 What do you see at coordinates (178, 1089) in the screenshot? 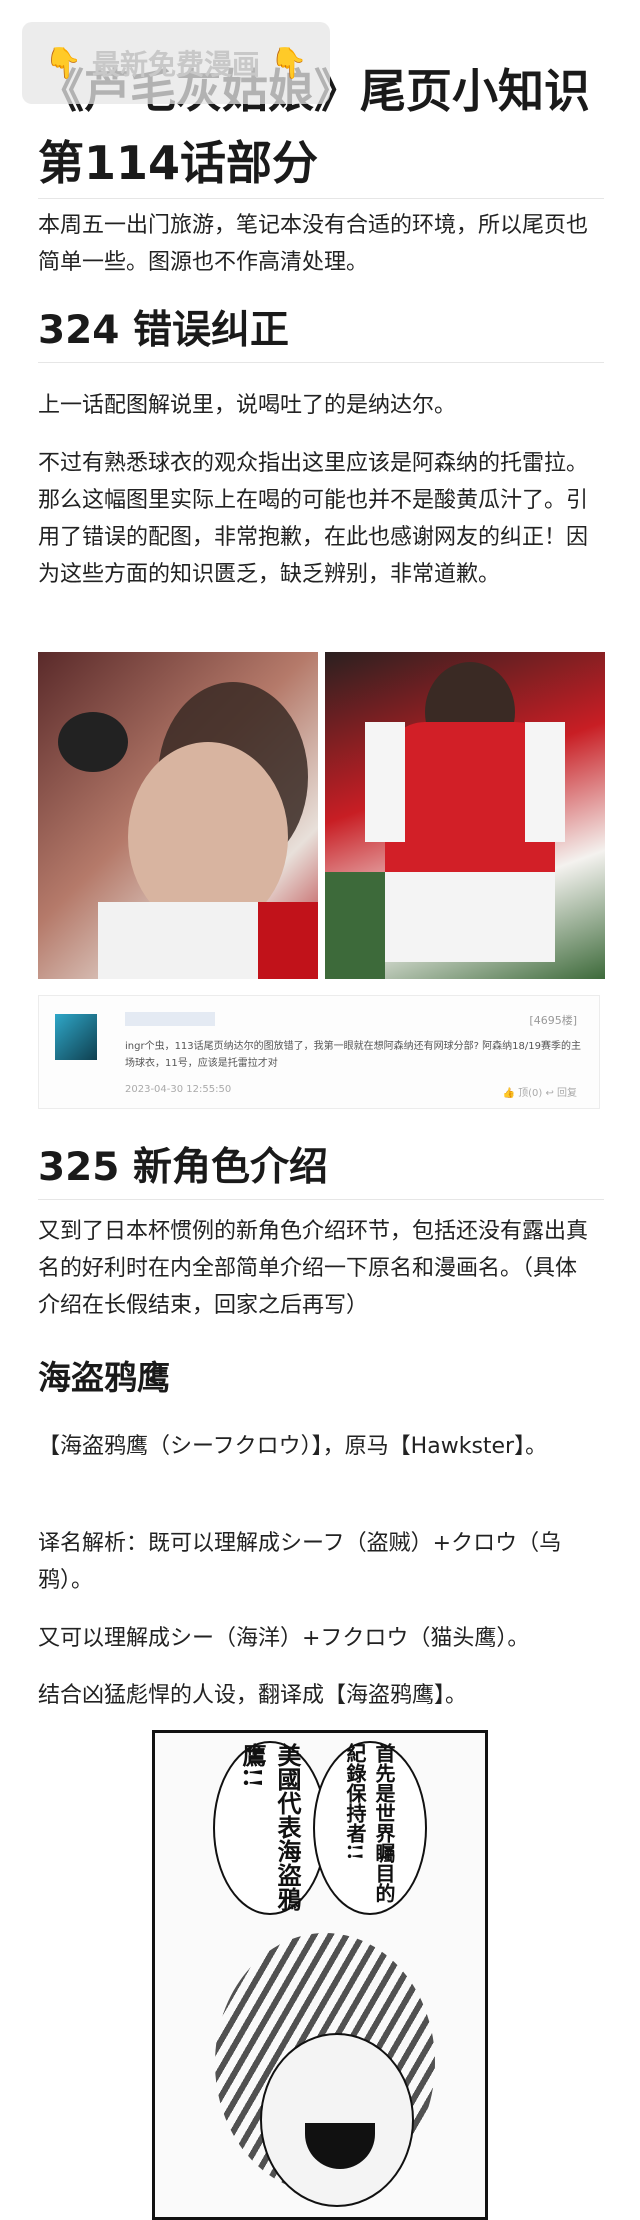
I see `comment-timestamp: 2023-04-30 12:55:50` at bounding box center [178, 1089].